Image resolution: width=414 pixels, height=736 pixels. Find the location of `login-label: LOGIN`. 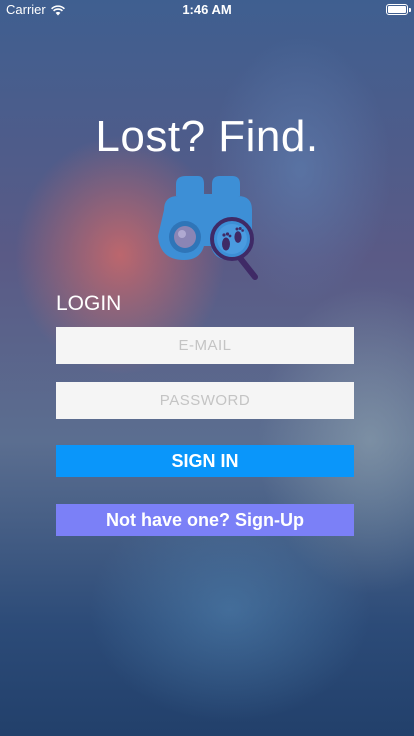

login-label: LOGIN is located at coordinates (89, 303).